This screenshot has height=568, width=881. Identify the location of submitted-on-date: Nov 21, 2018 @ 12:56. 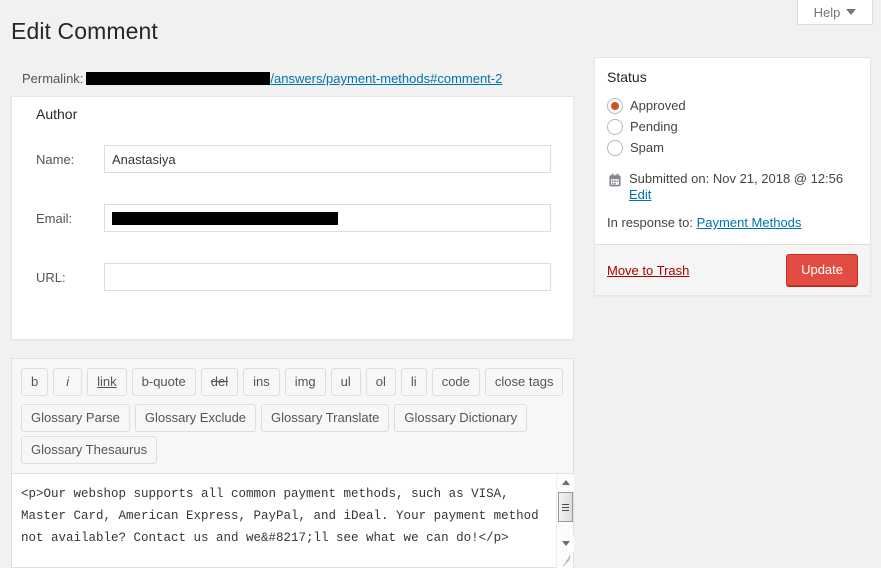
(778, 178).